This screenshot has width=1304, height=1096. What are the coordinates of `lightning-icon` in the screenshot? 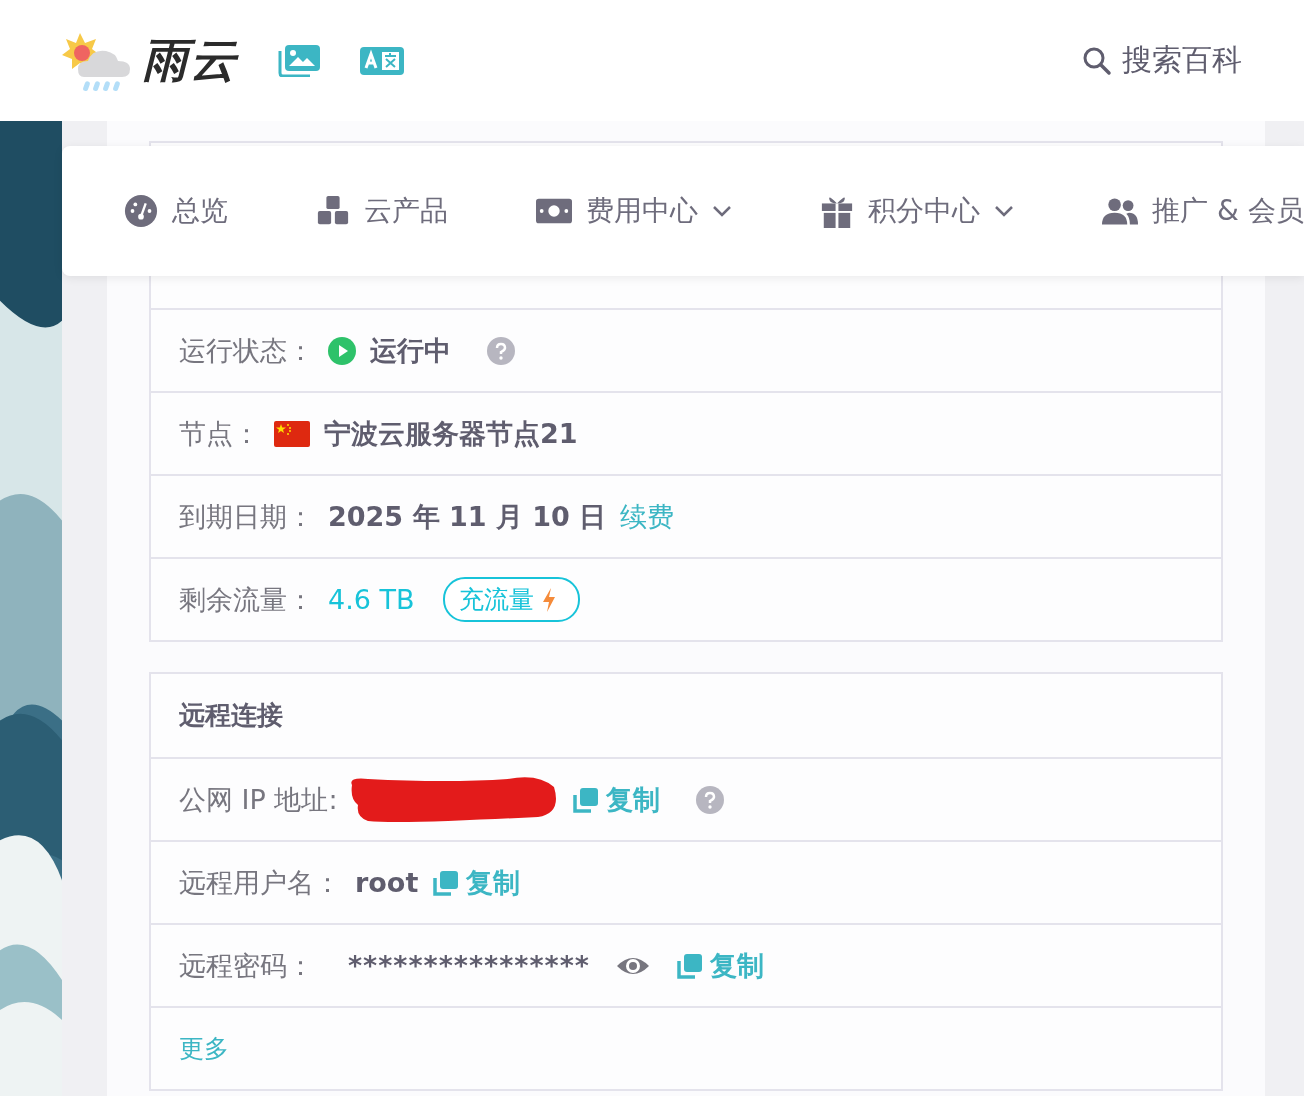 It's located at (548, 599).